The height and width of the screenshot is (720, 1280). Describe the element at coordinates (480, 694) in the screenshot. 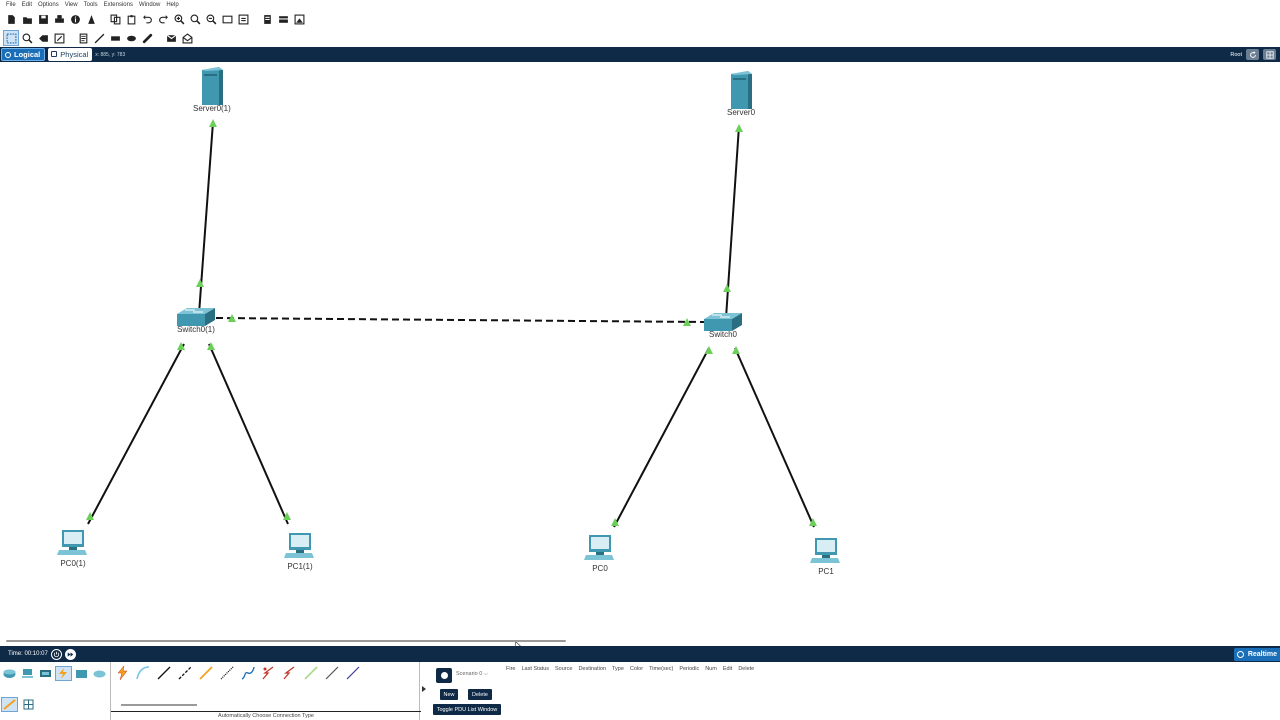

I see `delete-scenario-button: Delete` at that location.